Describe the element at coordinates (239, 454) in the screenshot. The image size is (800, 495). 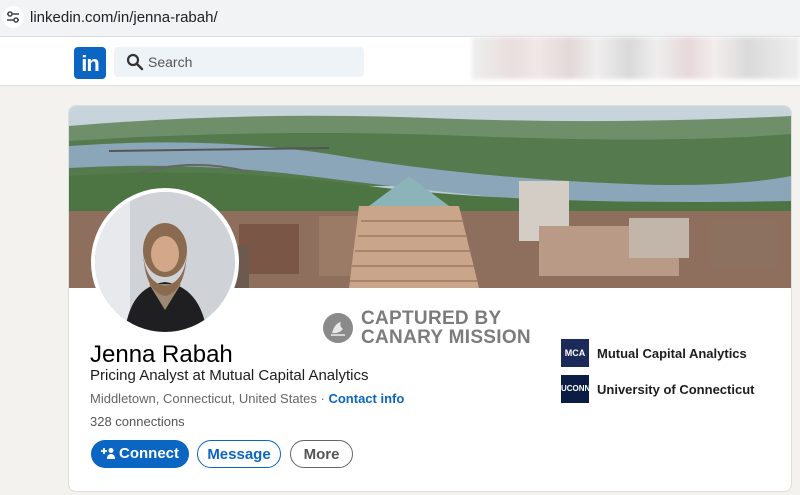
I see `message-button: Message` at that location.